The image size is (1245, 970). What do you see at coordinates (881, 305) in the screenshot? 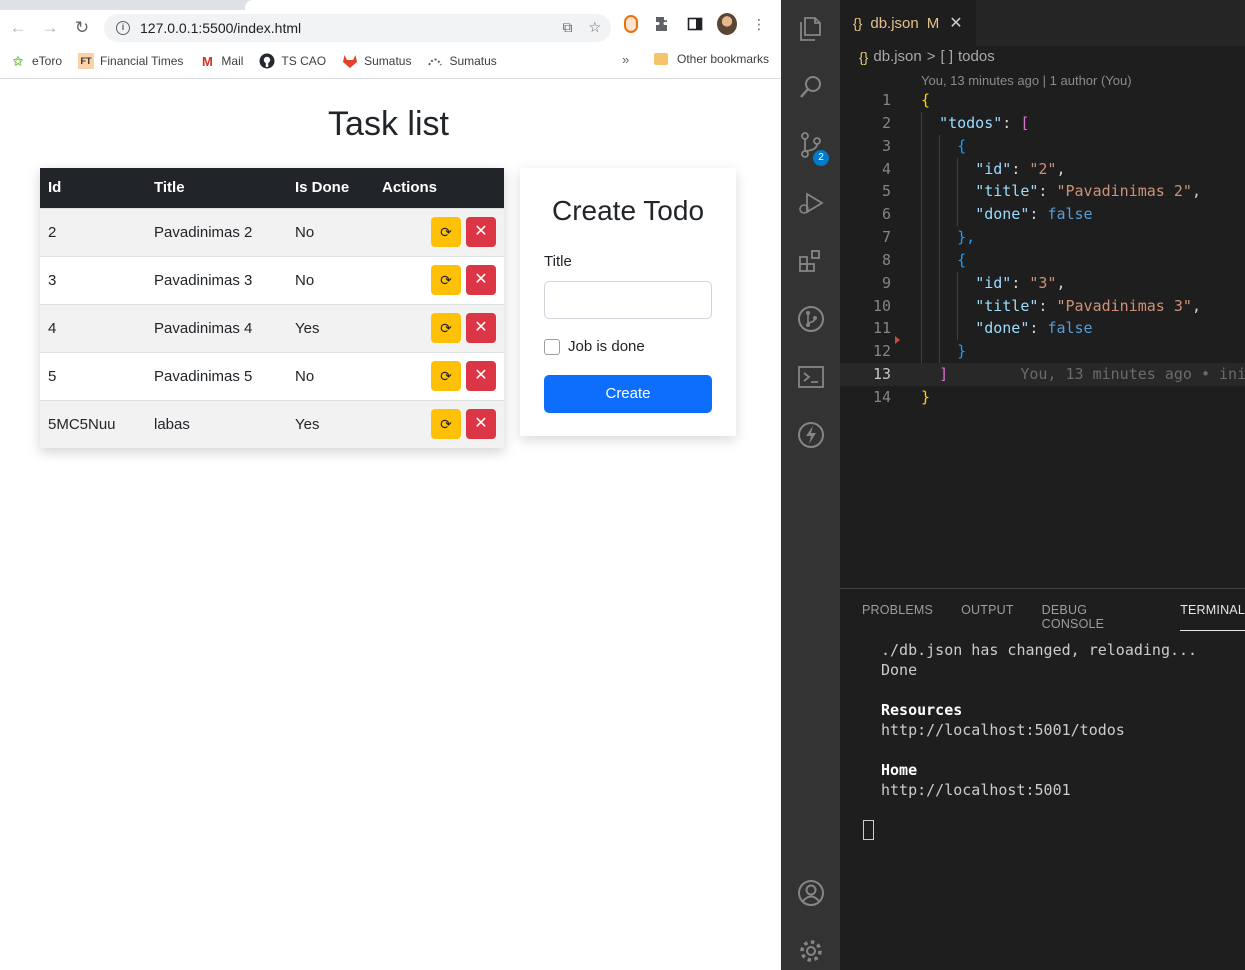
I see `line-number: 10` at bounding box center [881, 305].